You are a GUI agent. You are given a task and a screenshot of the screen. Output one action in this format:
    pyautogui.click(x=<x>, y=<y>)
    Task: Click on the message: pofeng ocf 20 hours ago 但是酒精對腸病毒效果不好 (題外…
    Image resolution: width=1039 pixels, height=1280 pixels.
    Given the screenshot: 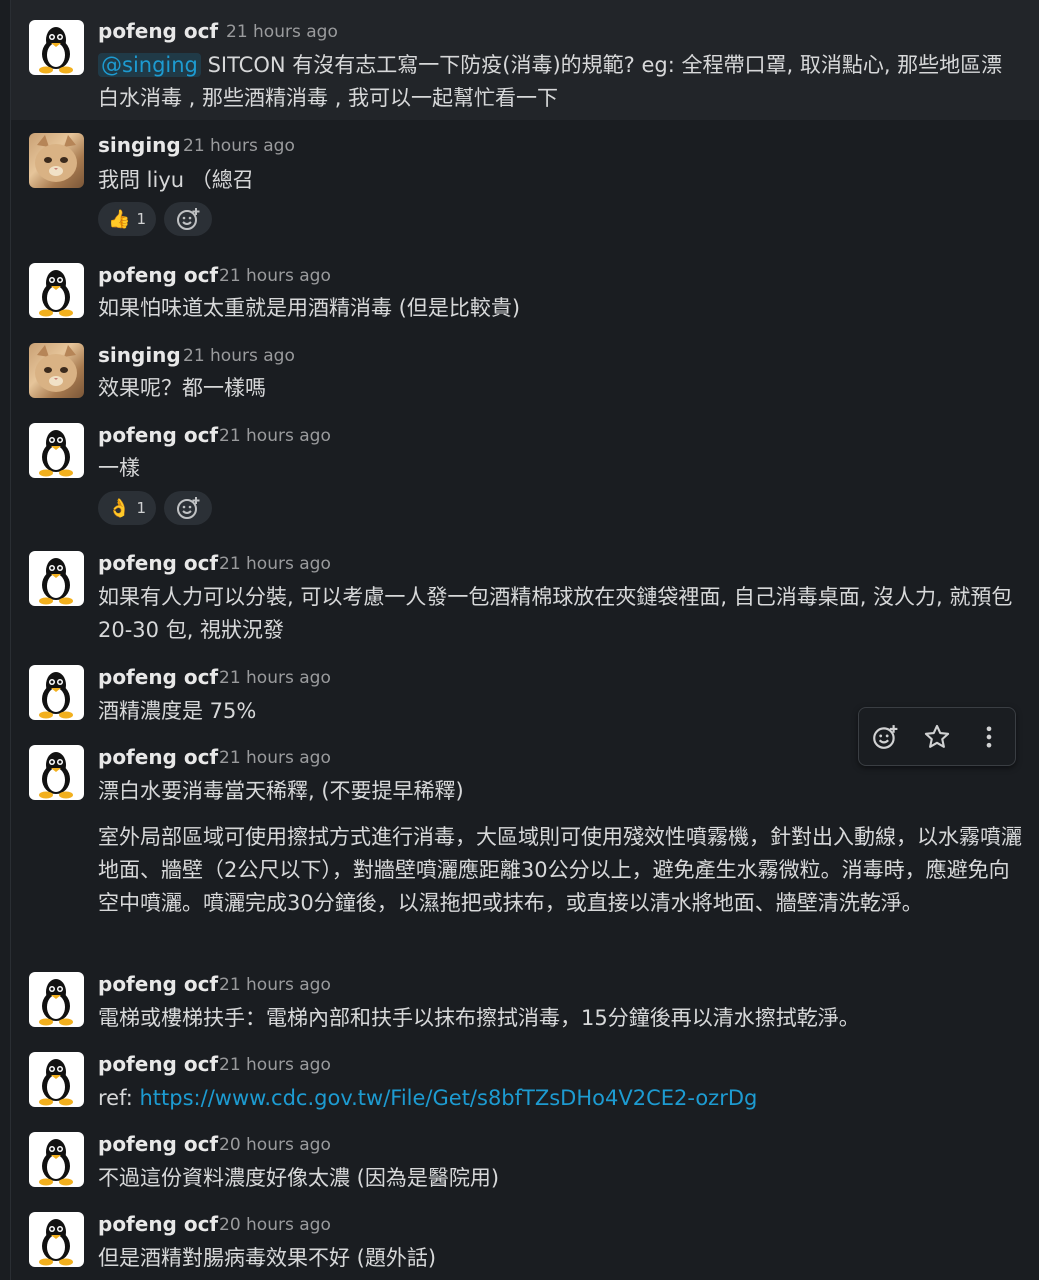 What is the action you would take?
    pyautogui.click(x=525, y=1240)
    